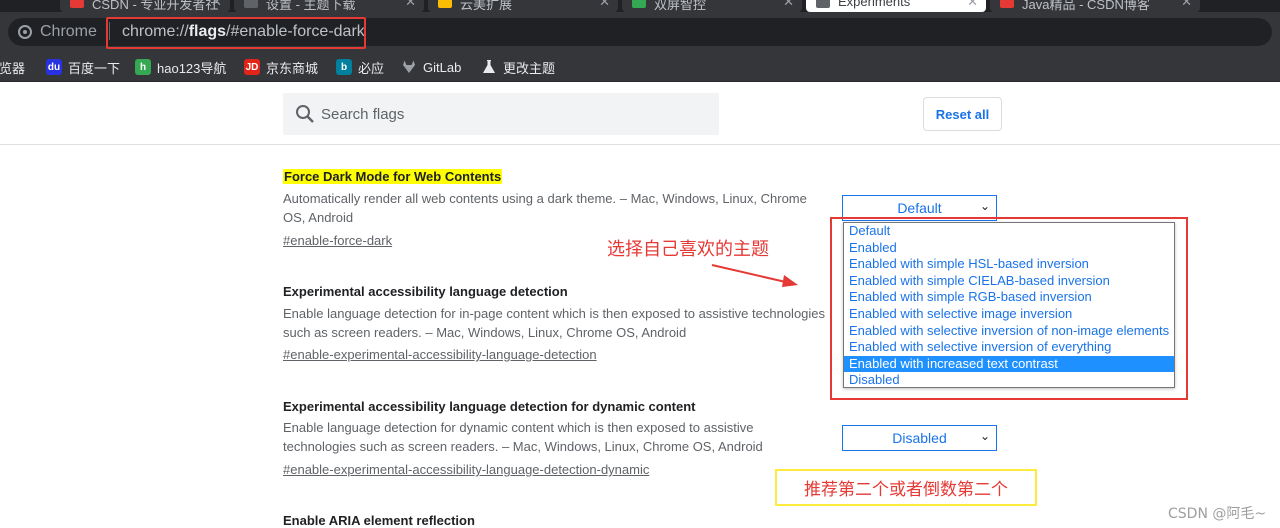  I want to click on bookmark-bing: b 必应, so click(360, 67).